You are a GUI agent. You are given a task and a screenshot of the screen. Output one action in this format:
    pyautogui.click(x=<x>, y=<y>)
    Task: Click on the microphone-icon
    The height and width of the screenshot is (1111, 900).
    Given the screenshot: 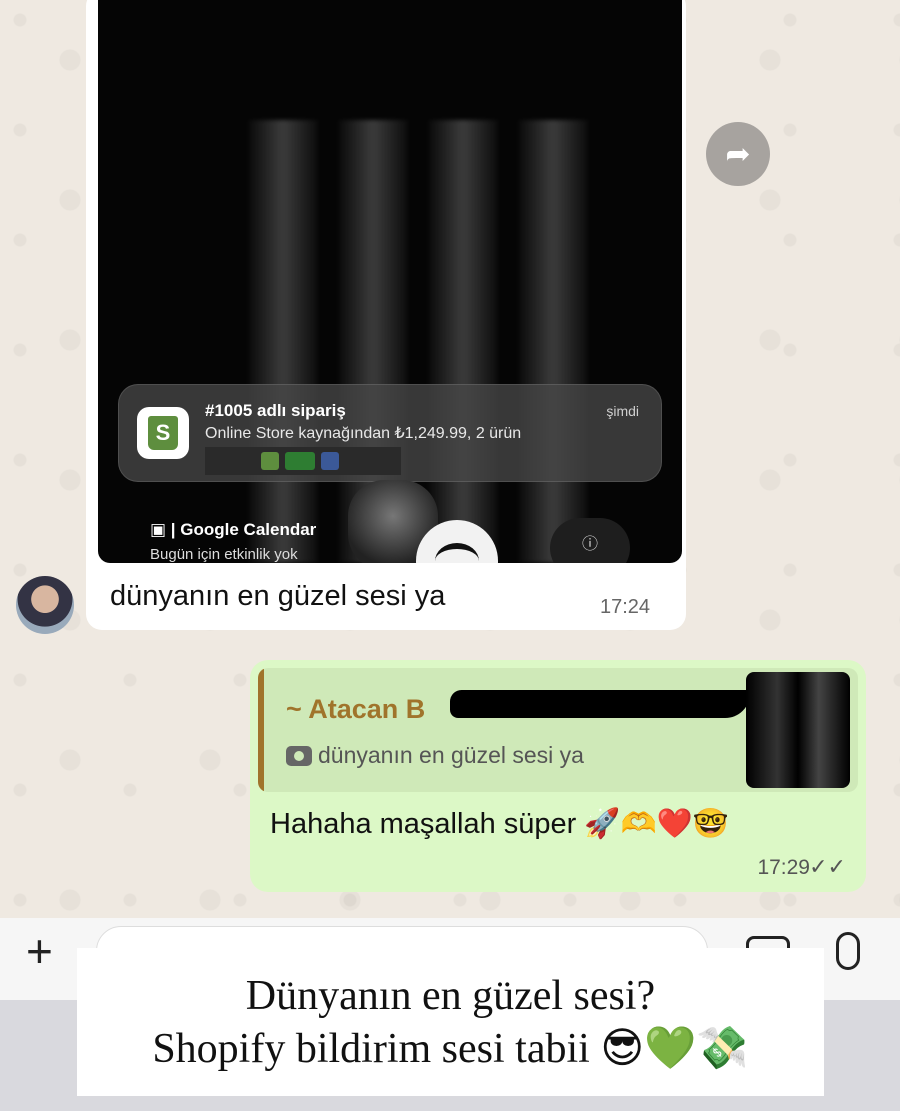 What is the action you would take?
    pyautogui.click(x=848, y=951)
    